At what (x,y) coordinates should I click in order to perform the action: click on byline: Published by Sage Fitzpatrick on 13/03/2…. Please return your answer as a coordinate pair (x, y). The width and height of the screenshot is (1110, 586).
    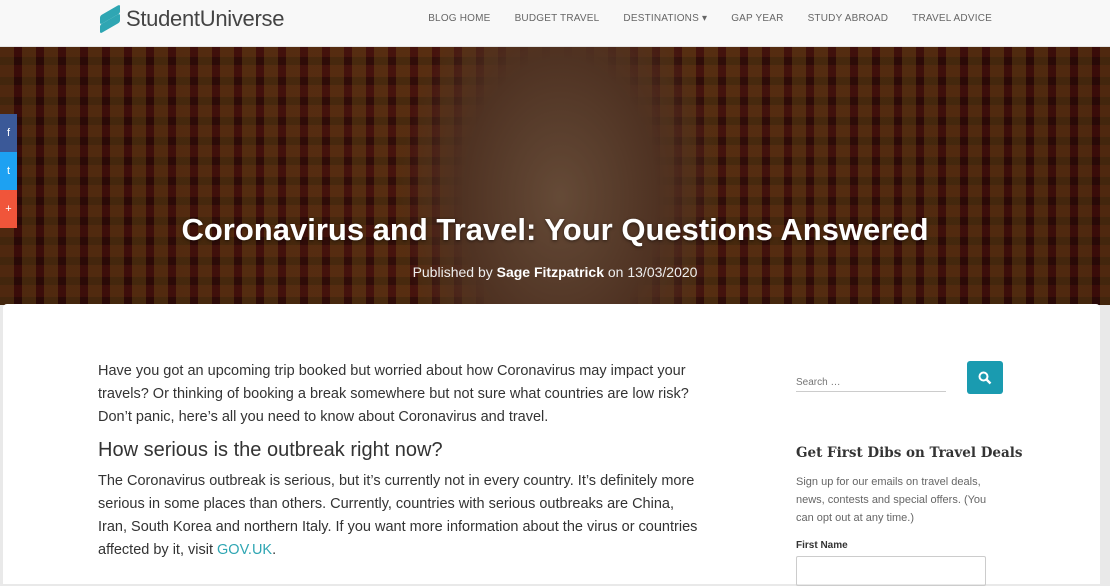
    Looking at the image, I should click on (555, 272).